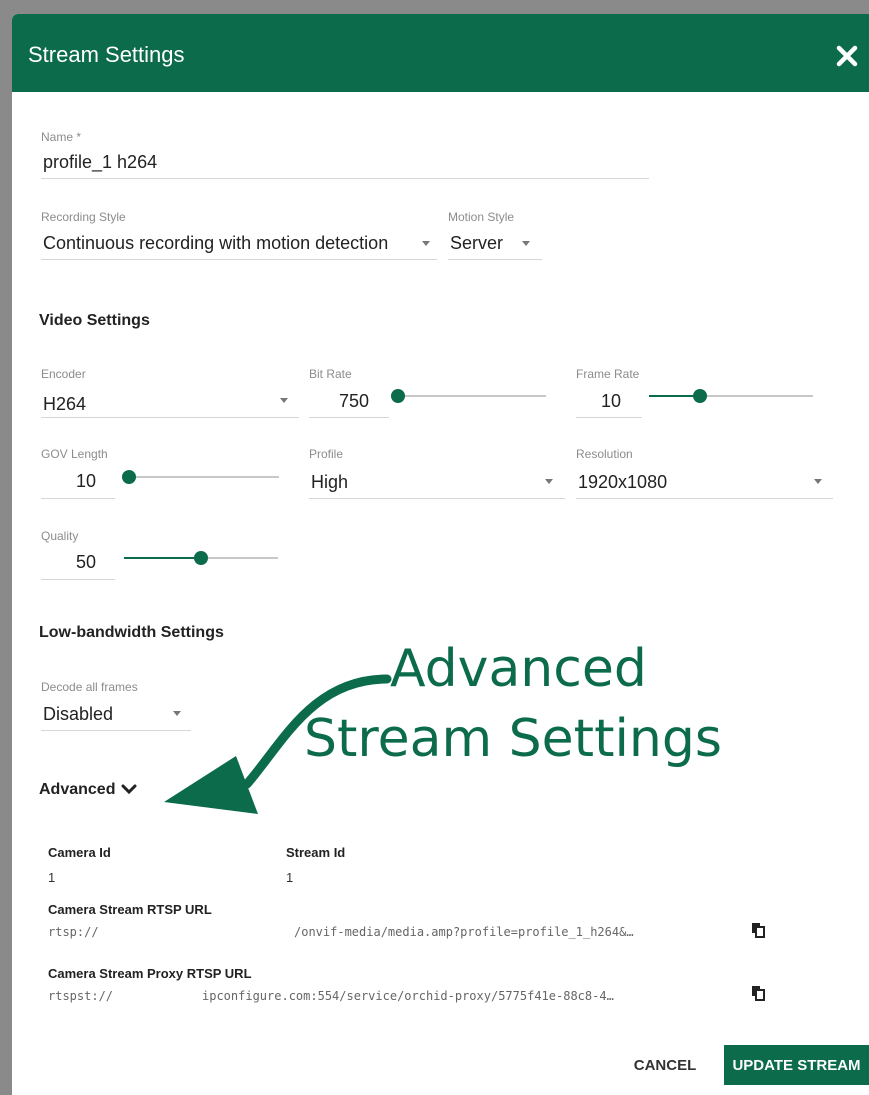 Image resolution: width=869 pixels, height=1095 pixels. I want to click on advanced-toggle: Advanced, so click(88, 790).